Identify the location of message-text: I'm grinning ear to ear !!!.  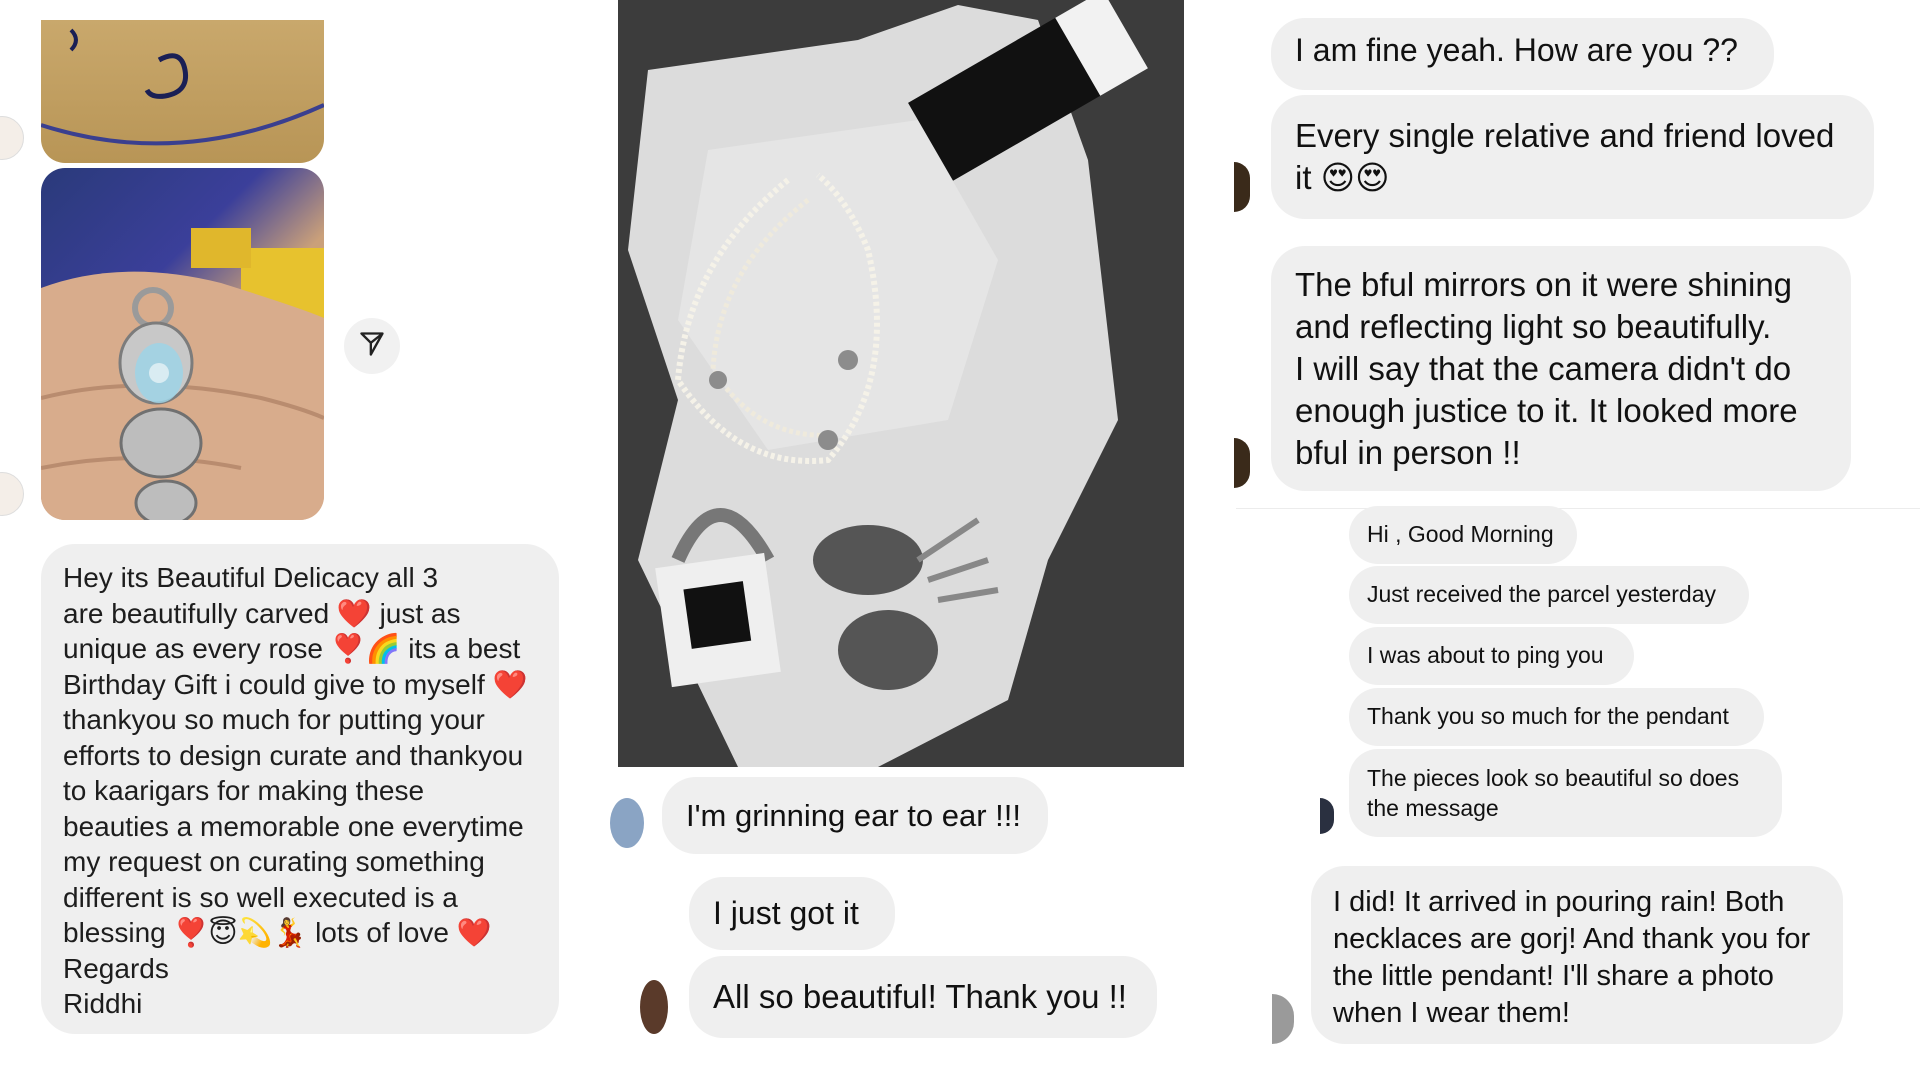
(854, 815).